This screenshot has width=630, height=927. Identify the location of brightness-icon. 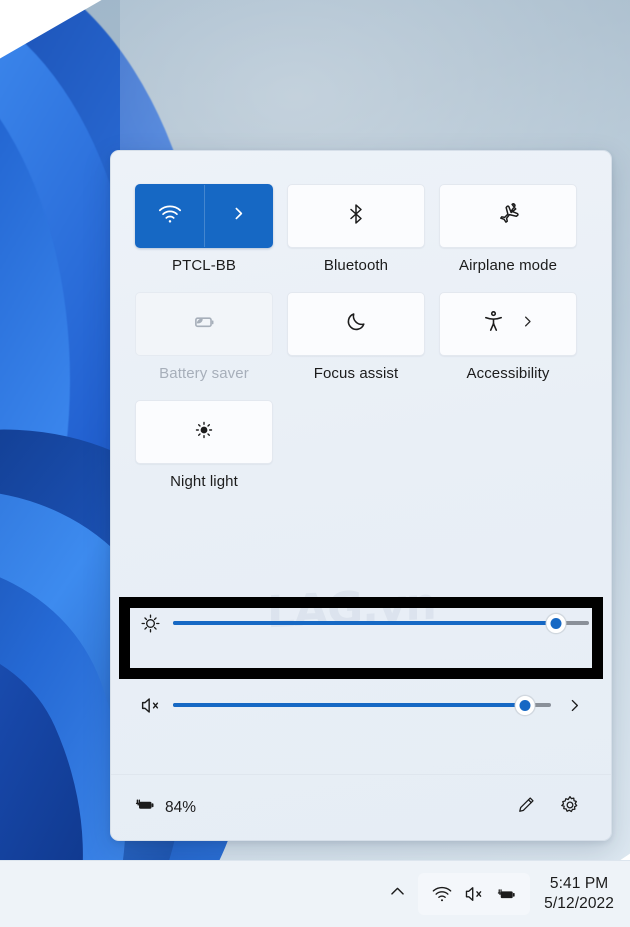
(150, 623).